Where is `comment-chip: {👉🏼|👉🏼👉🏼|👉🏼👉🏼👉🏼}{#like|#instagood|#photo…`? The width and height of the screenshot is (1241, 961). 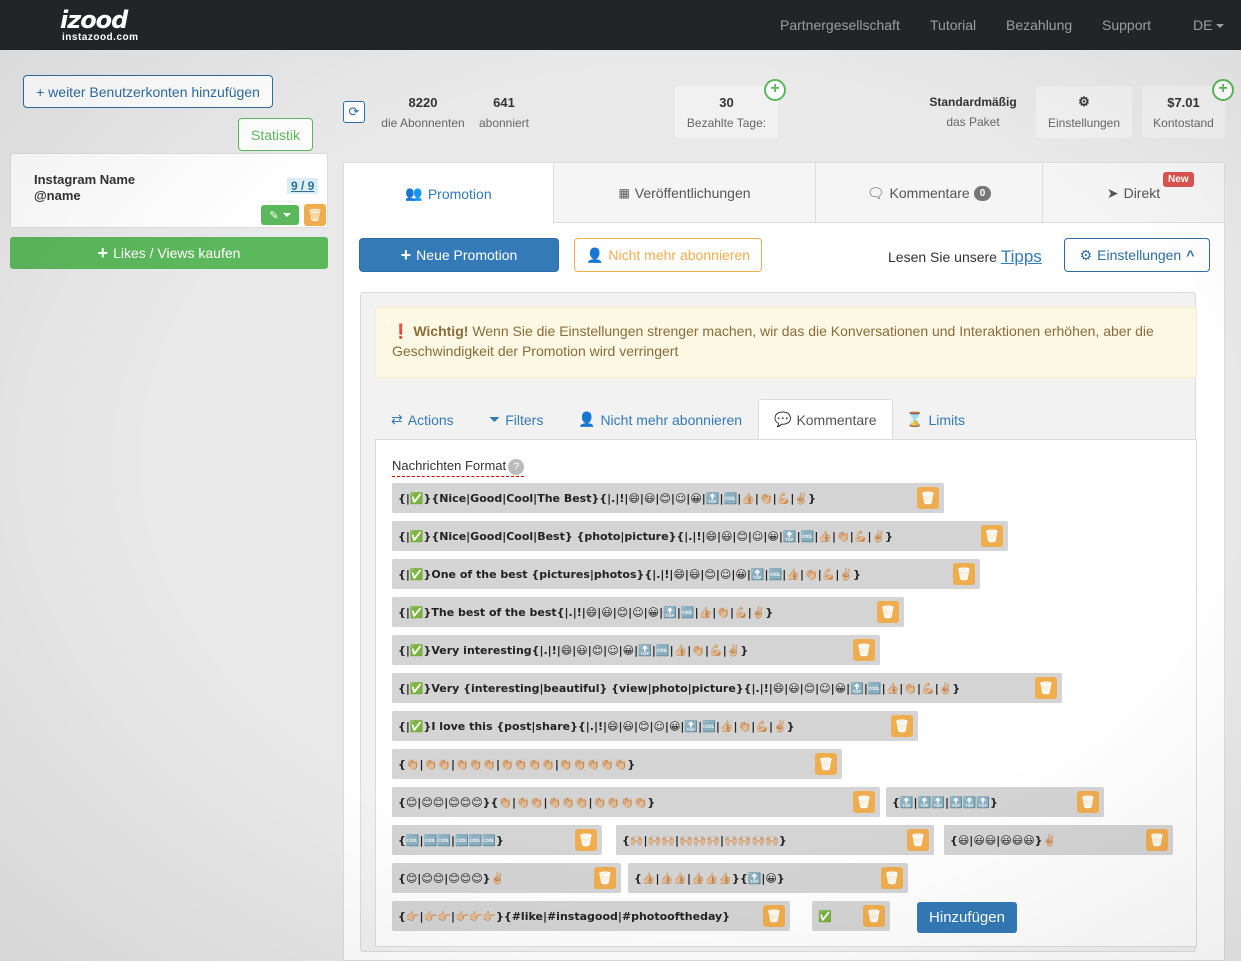
comment-chip: {👉🏼|👉🏼👉🏼|👉🏼👉🏼👉🏼}{#like|#instagood|#photo… is located at coordinates (591, 916).